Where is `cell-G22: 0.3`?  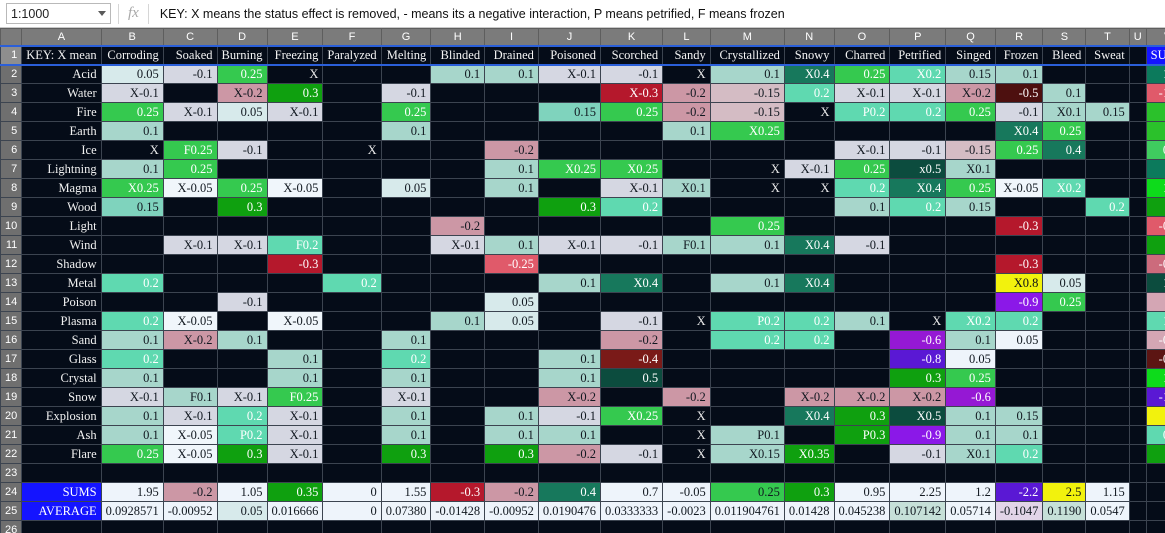
cell-G22: 0.3 is located at coordinates (406, 454).